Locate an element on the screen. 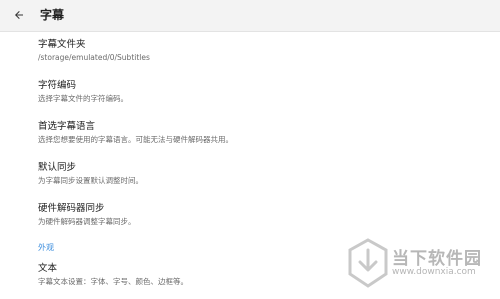 Image resolution: width=500 pixels, height=299 pixels. pref-title: 字幕文件夹 is located at coordinates (62, 44).